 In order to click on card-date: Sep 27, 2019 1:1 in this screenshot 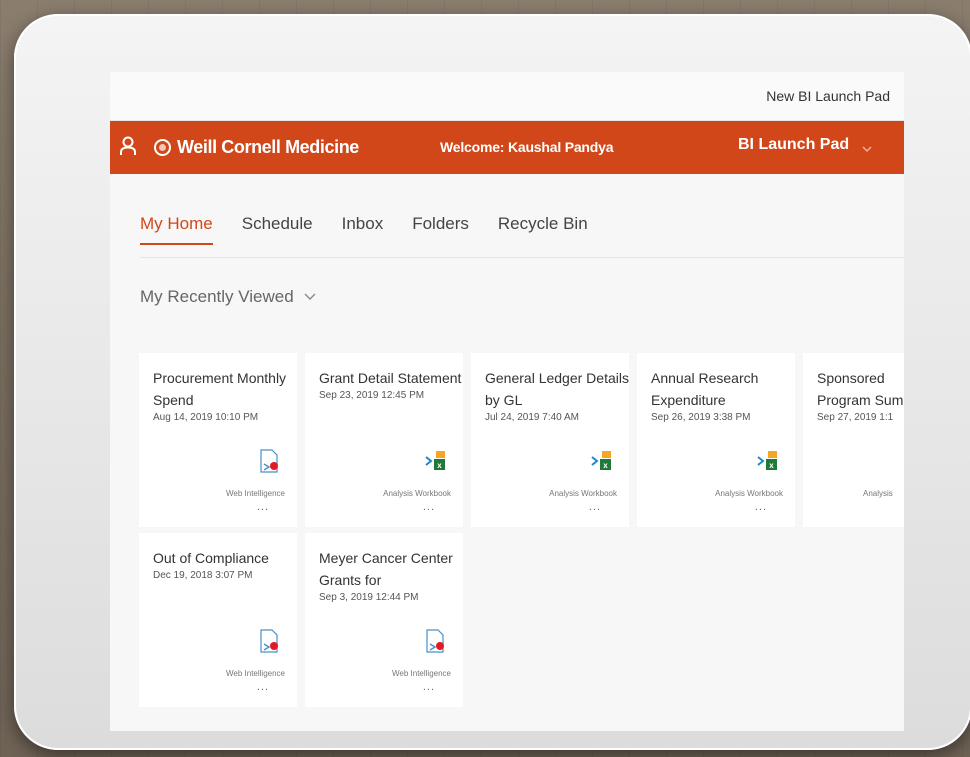, I will do `click(855, 417)`.